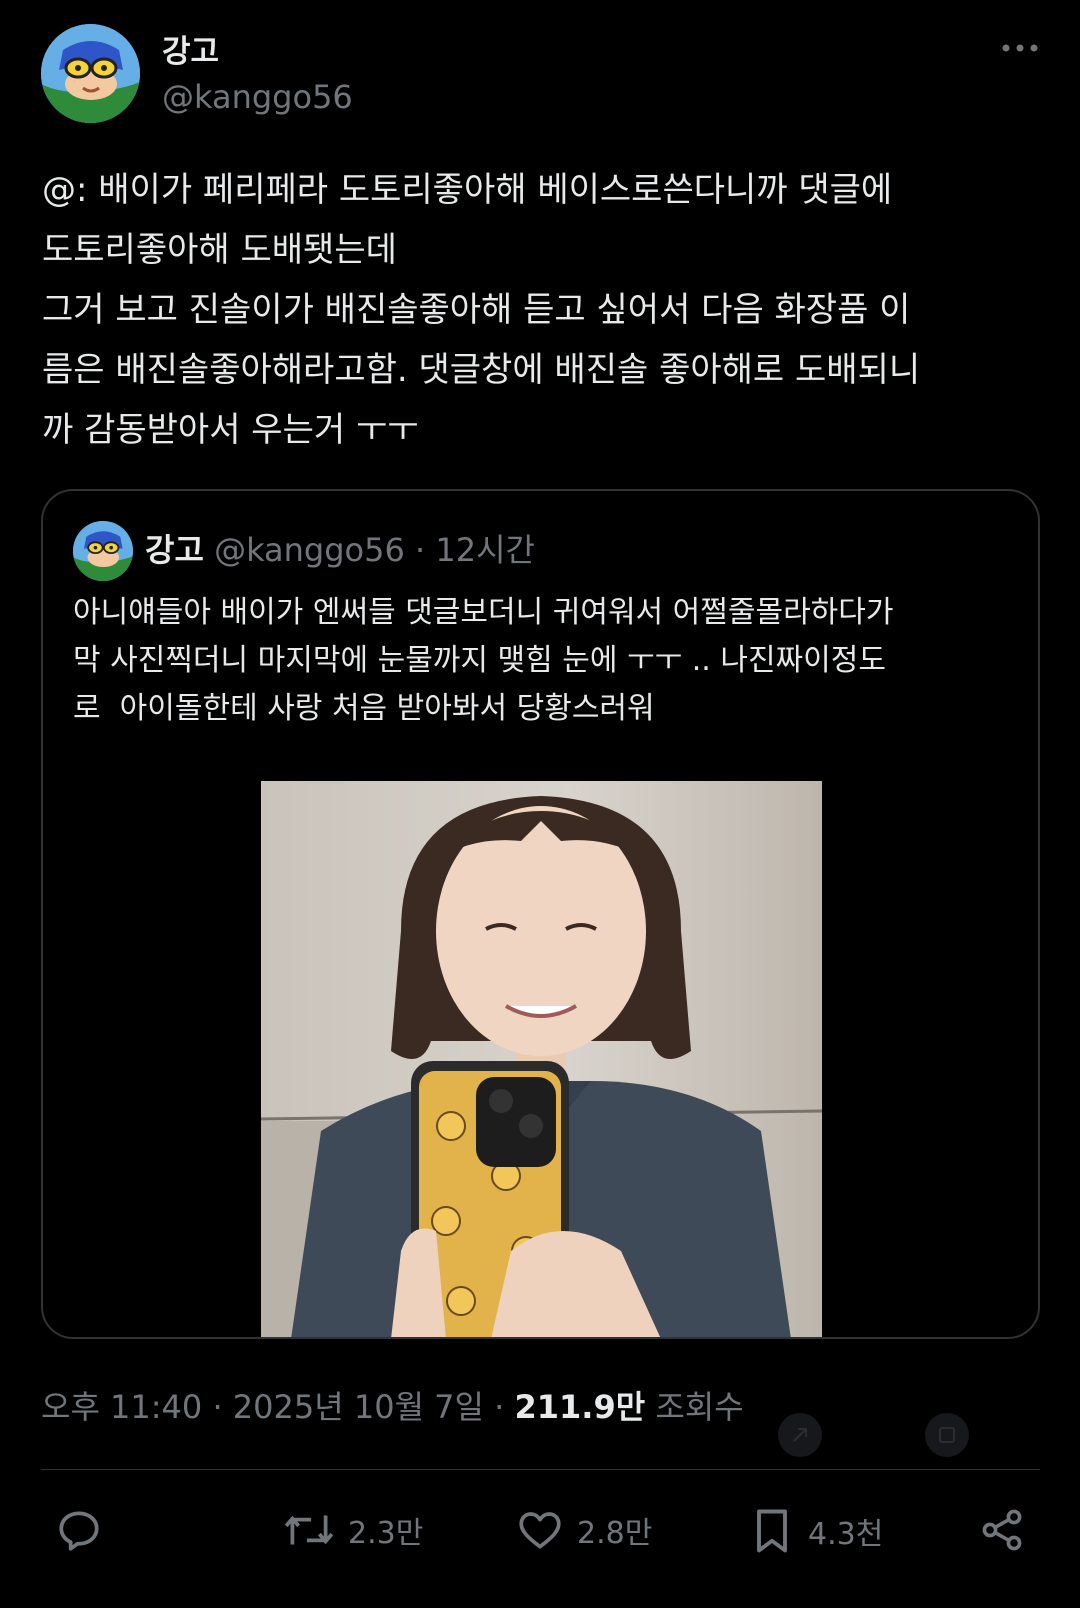 The width and height of the screenshot is (1080, 1608). What do you see at coordinates (580, 1407) in the screenshot?
I see `views-count: 211.9만` at bounding box center [580, 1407].